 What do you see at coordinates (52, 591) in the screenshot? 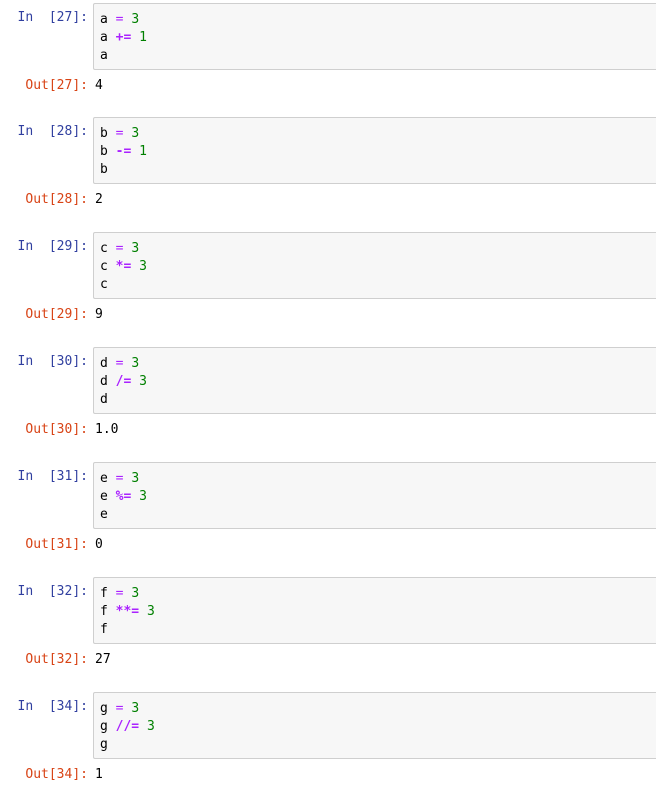
I see `input-prompt: In [32]:` at bounding box center [52, 591].